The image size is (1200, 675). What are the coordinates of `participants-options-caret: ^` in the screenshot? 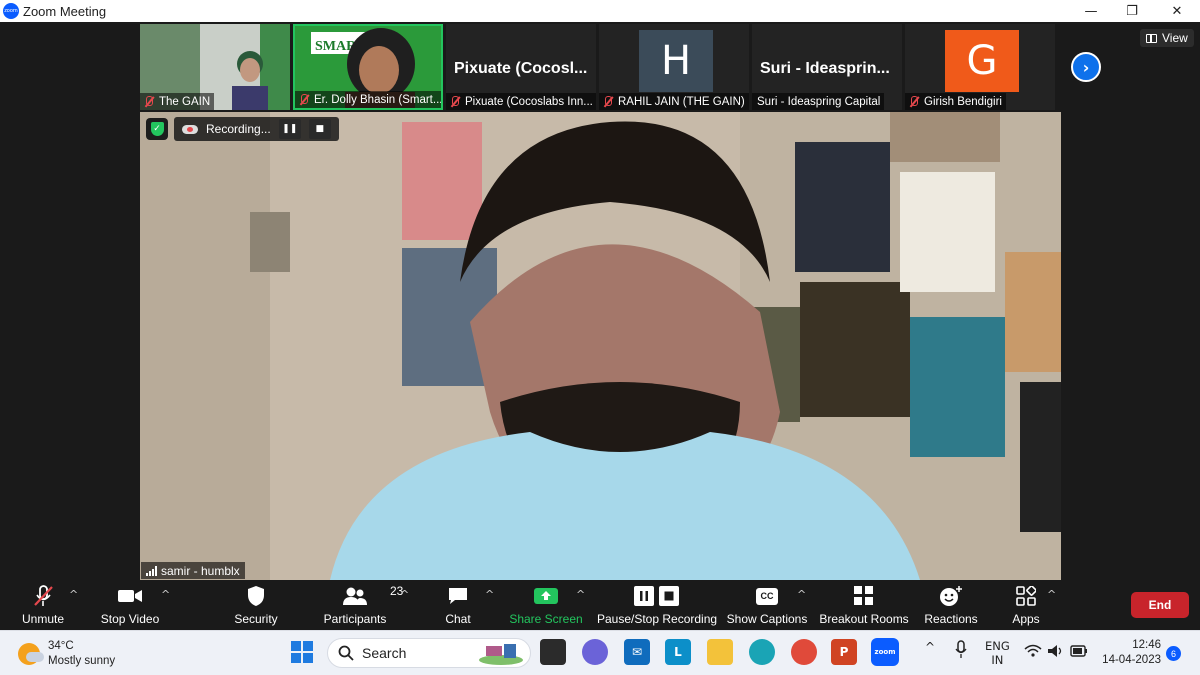 It's located at (404, 594).